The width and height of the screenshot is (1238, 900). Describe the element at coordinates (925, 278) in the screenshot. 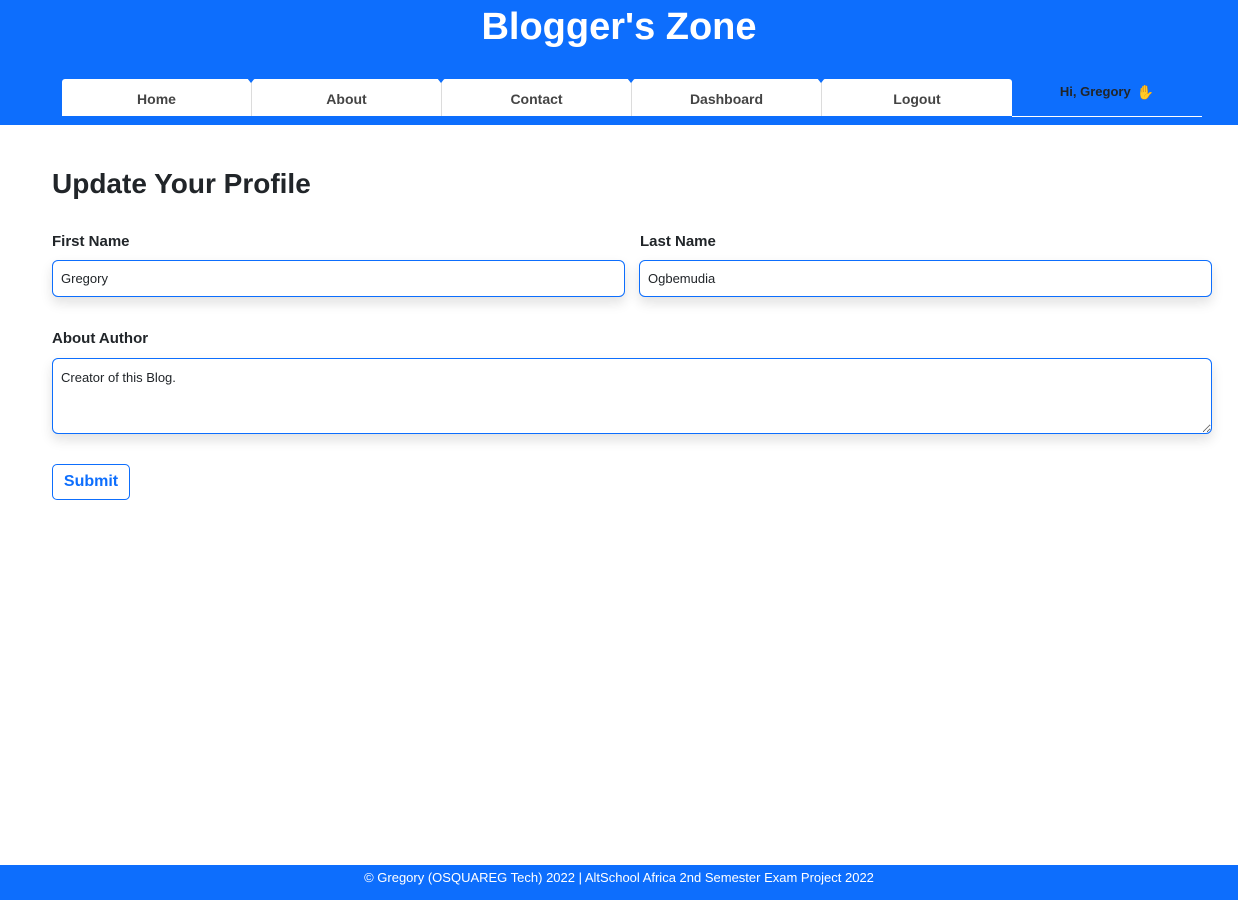

I see `last-name-input` at that location.